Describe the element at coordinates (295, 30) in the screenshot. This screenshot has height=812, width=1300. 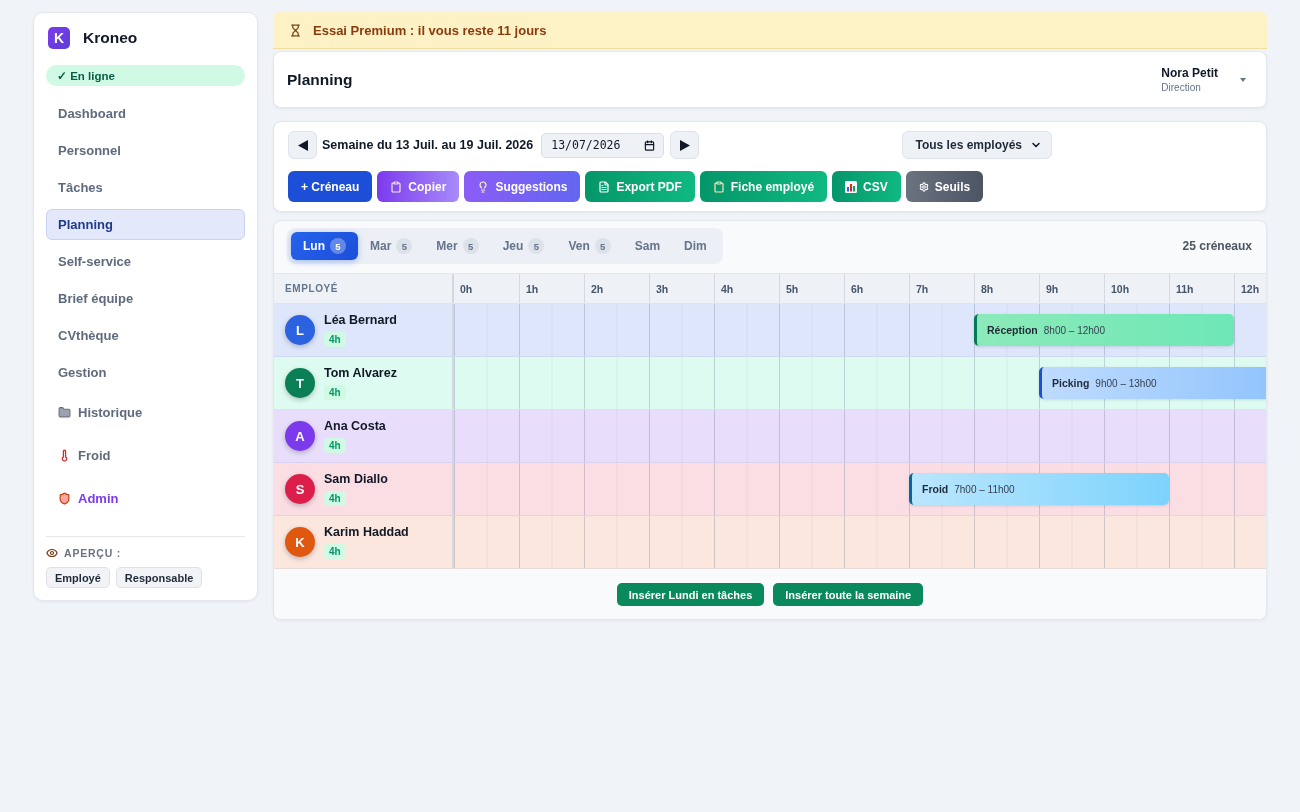
I see `hourglass-icon` at that location.